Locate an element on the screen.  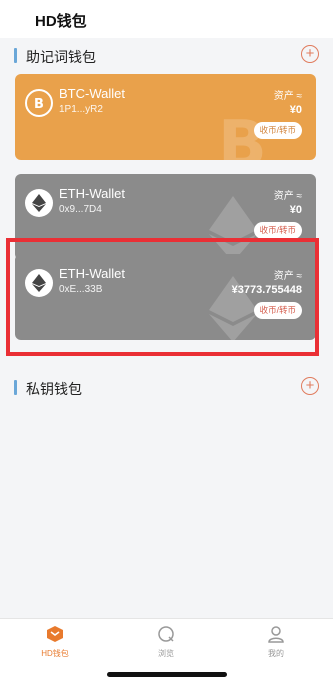
section-mnemonic-title: 助记词钱包 is located at coordinates (61, 57).